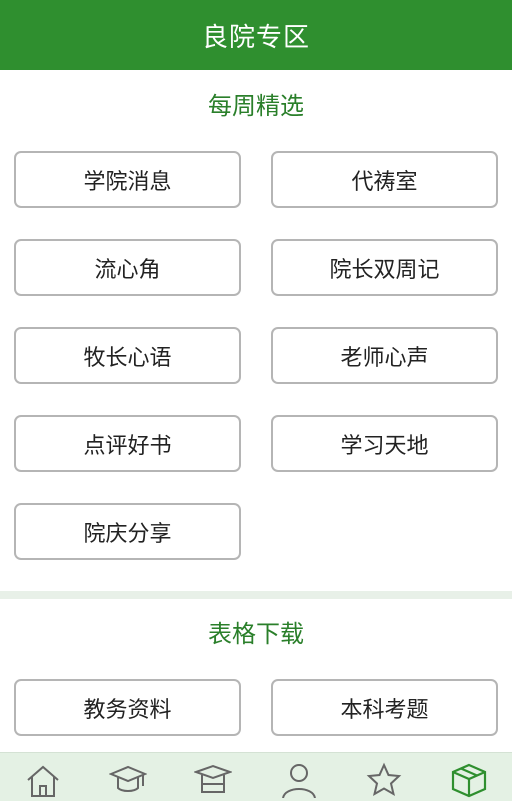 The width and height of the screenshot is (512, 801). I want to click on menu-button-president-biweekly: 院长双周记, so click(384, 267).